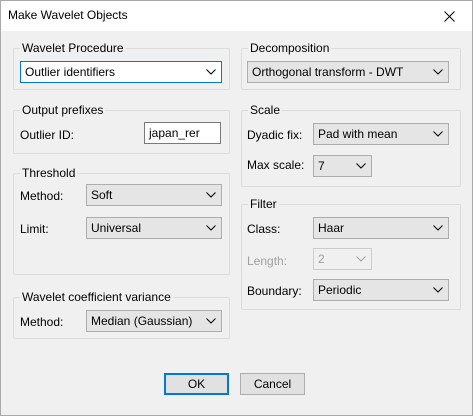 Image resolution: width=473 pixels, height=416 pixels. I want to click on window-title: Make Wavelet Objects, so click(68, 15).